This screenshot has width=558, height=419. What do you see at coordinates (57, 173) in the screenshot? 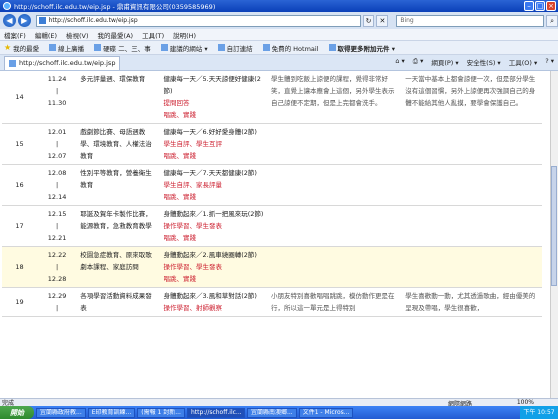
I see `date-from: 12.08` at bounding box center [57, 173].